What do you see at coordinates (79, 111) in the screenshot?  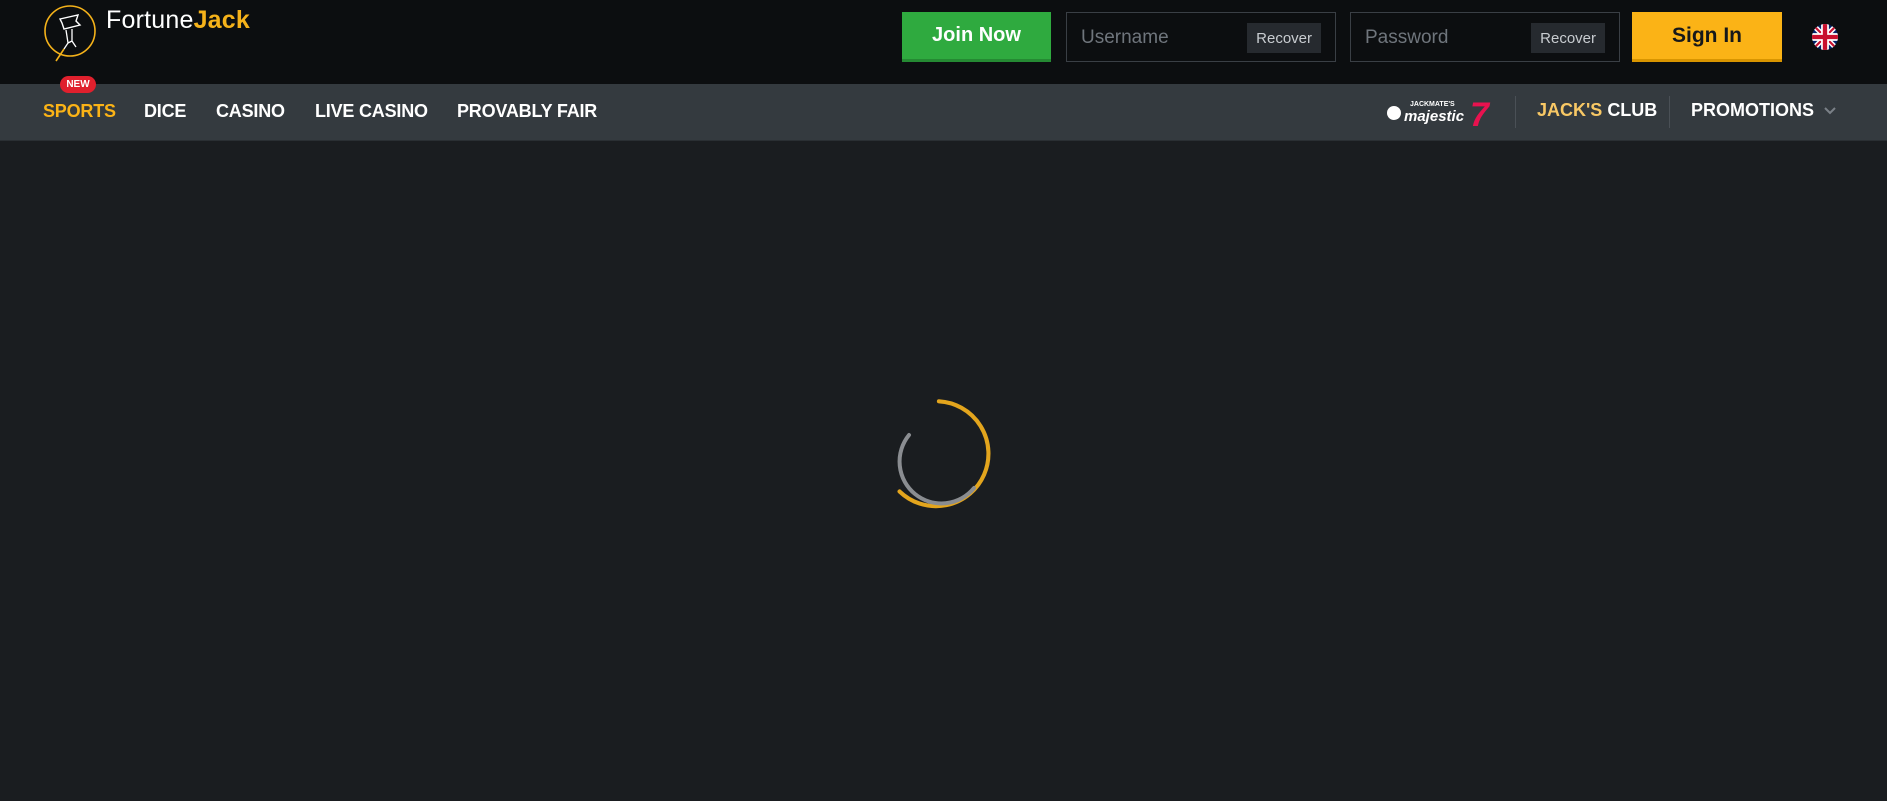 I see `nav-item-sports: SPORTS` at bounding box center [79, 111].